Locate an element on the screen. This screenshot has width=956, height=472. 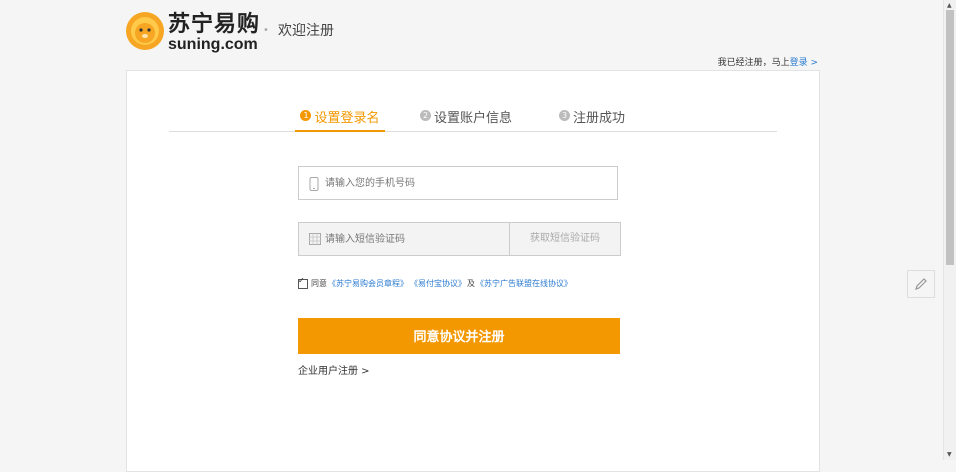
step-indicator: 1 设置登录名 2 设置账户信息 3 注册成功 is located at coordinates (473, 119).